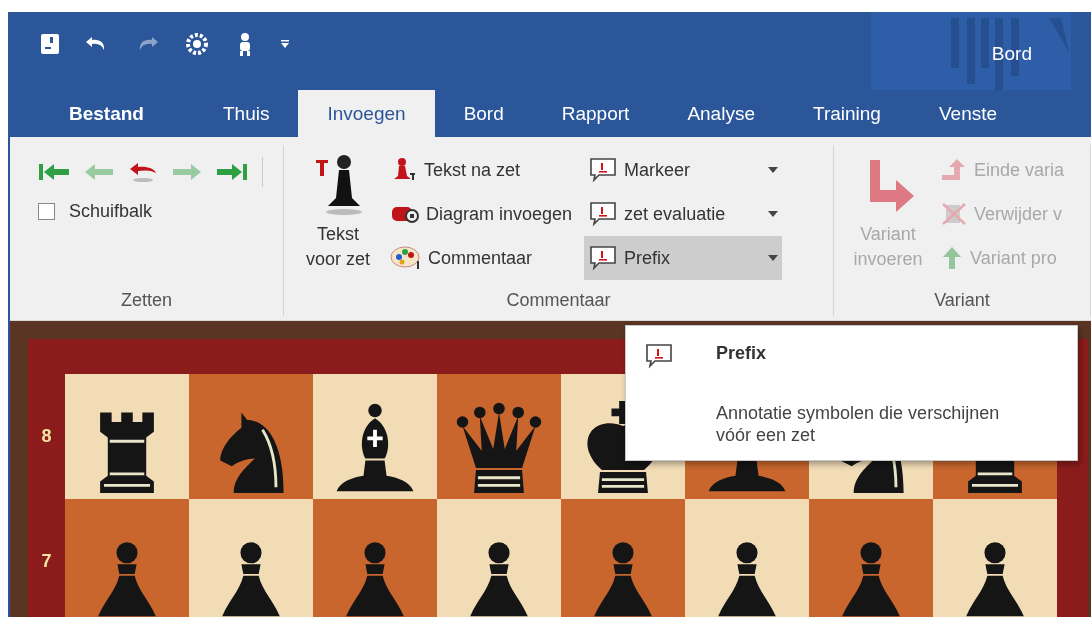 Image resolution: width=1091 pixels, height=617 pixels. I want to click on checkbox-label: Schuifbalk, so click(111, 211).